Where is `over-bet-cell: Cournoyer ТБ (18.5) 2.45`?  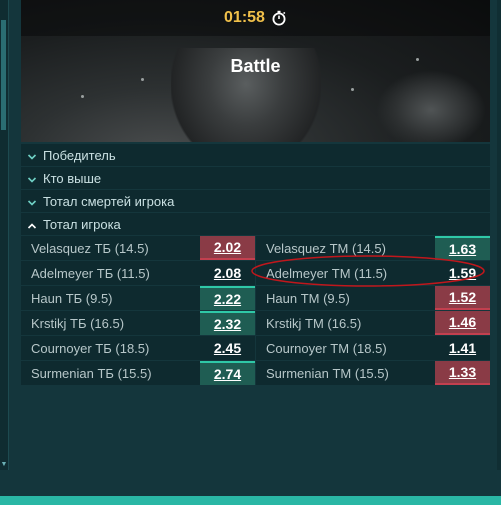 over-bet-cell: Cournoyer ТБ (18.5) 2.45 is located at coordinates (138, 348).